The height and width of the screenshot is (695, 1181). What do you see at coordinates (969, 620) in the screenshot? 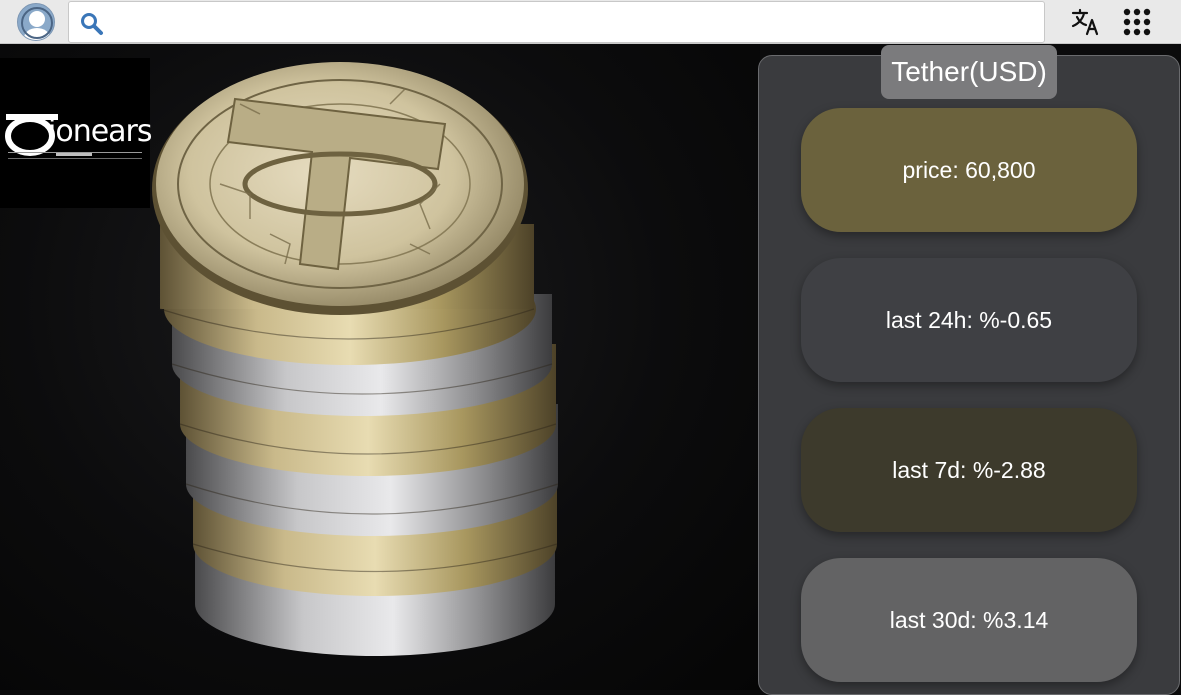
I see `change-30d-card: last 30d: %3.14` at bounding box center [969, 620].